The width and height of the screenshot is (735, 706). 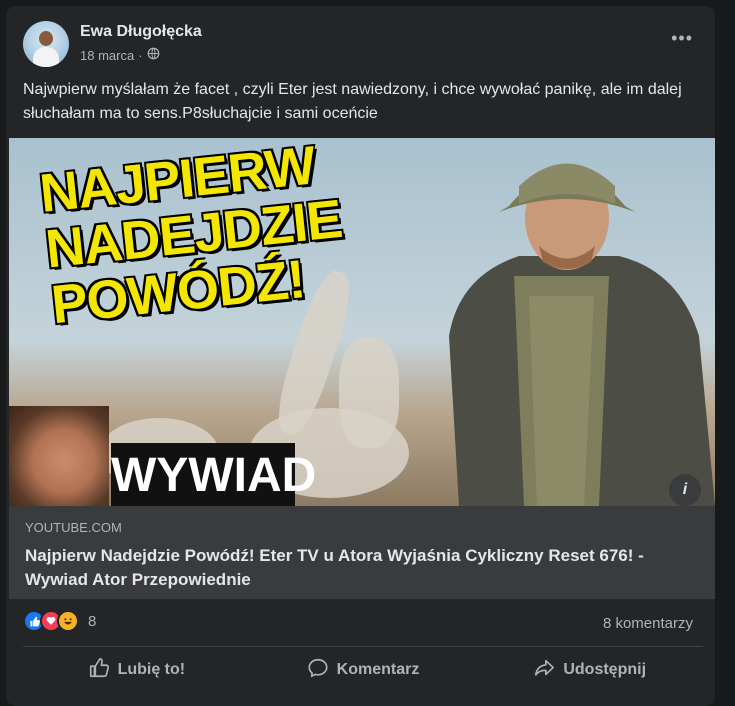 What do you see at coordinates (151, 669) in the screenshot?
I see `like-label: Lubię to!` at bounding box center [151, 669].